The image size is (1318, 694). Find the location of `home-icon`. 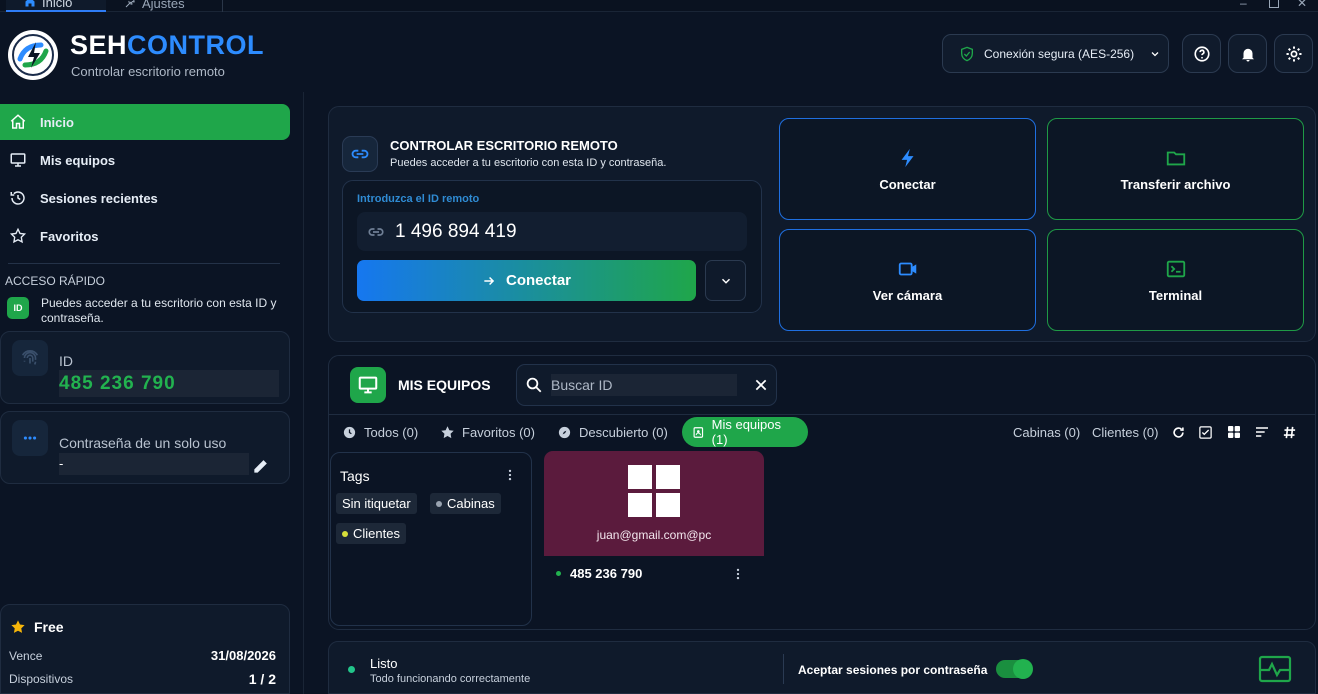

home-icon is located at coordinates (18, 121).